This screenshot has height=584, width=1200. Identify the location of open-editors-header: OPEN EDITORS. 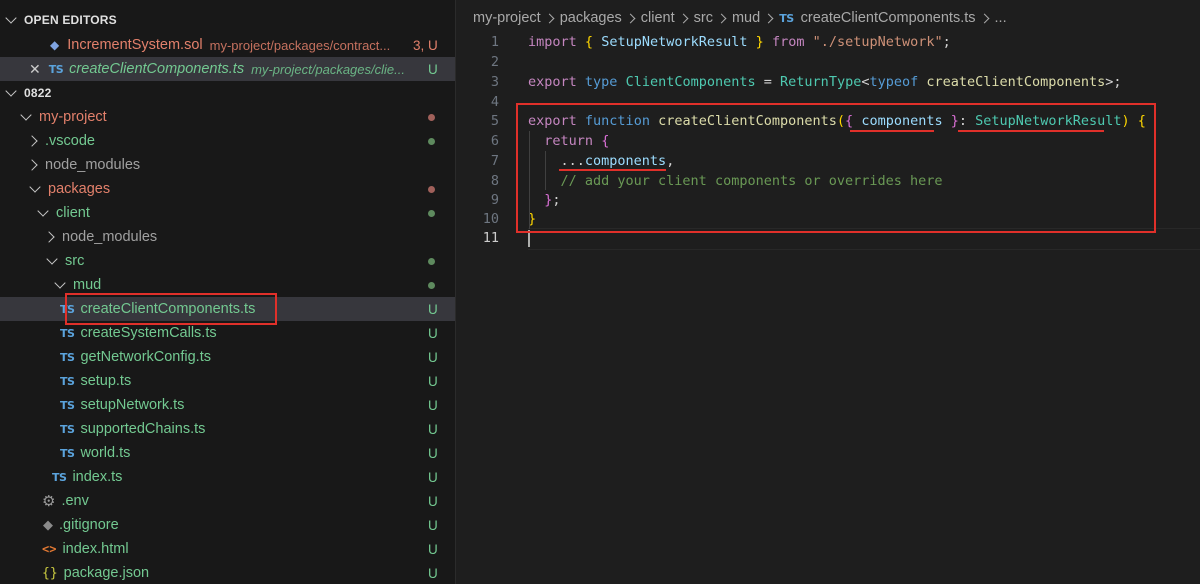
(227, 20).